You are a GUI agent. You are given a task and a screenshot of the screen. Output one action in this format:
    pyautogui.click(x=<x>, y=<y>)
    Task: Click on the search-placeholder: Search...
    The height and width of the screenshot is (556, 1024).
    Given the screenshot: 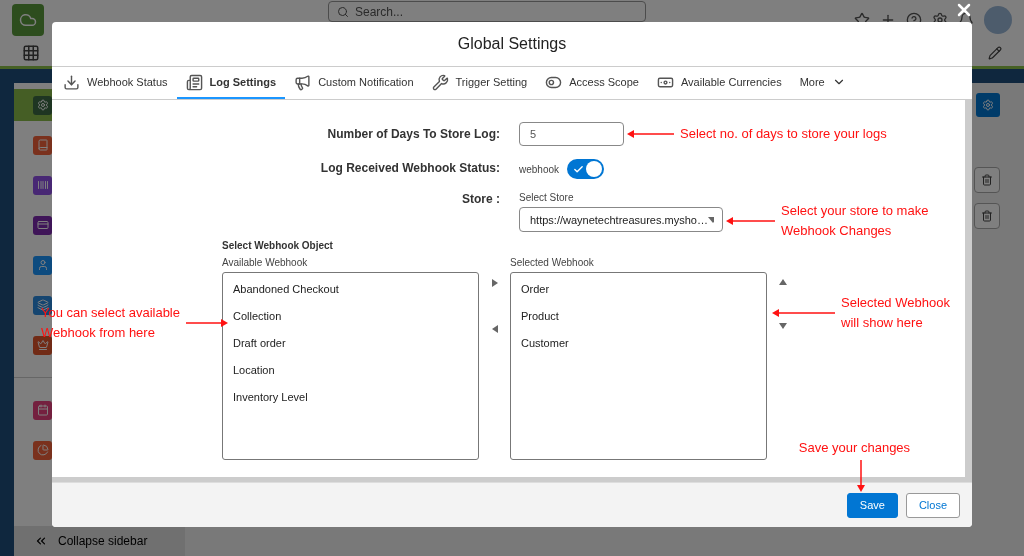 What is the action you would take?
    pyautogui.click(x=379, y=11)
    